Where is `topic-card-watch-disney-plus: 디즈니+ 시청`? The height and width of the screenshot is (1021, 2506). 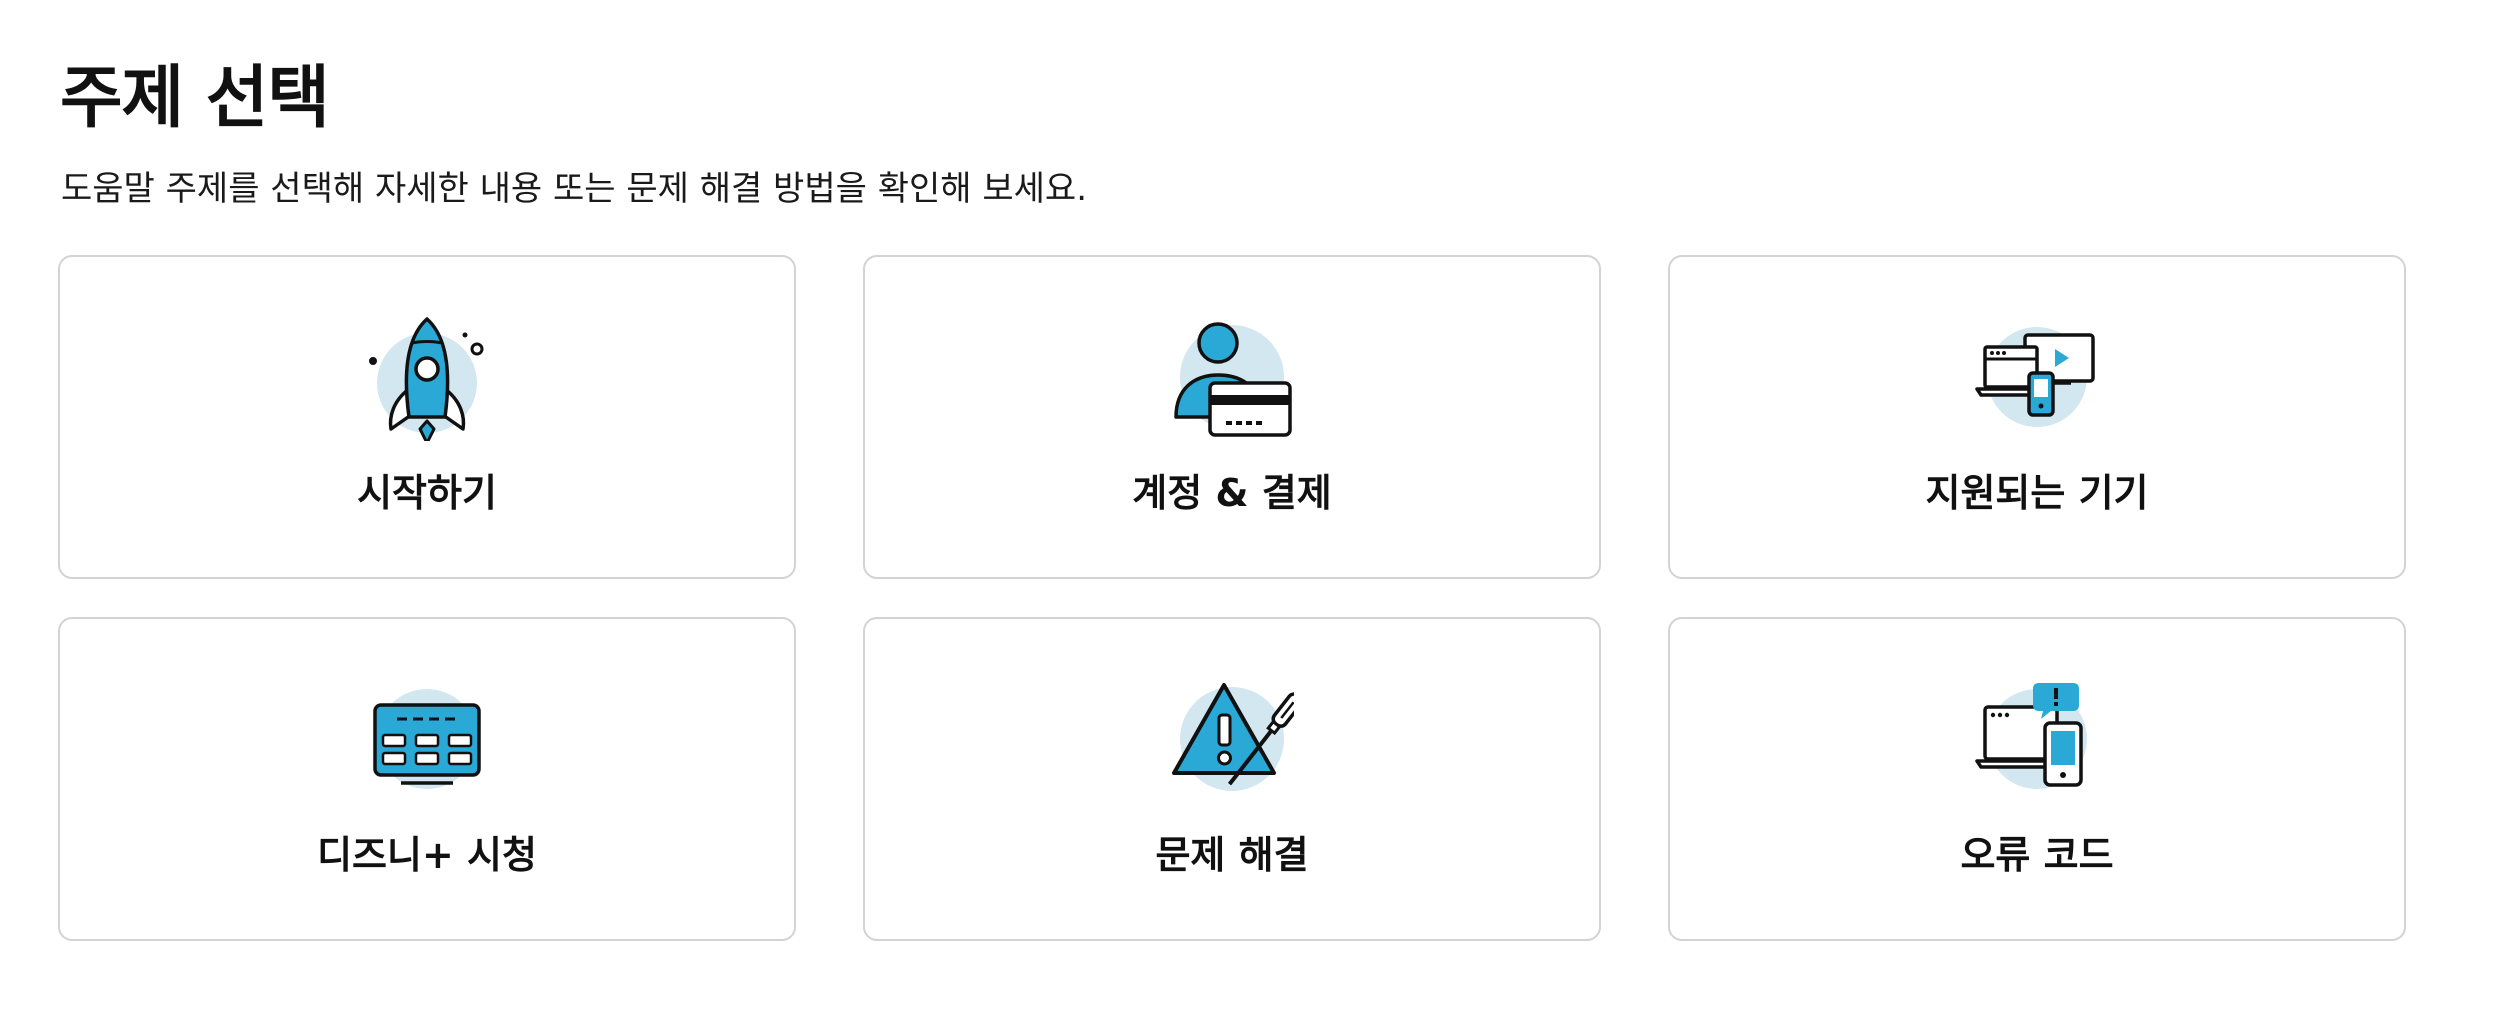 topic-card-watch-disney-plus: 디즈니+ 시청 is located at coordinates (427, 779).